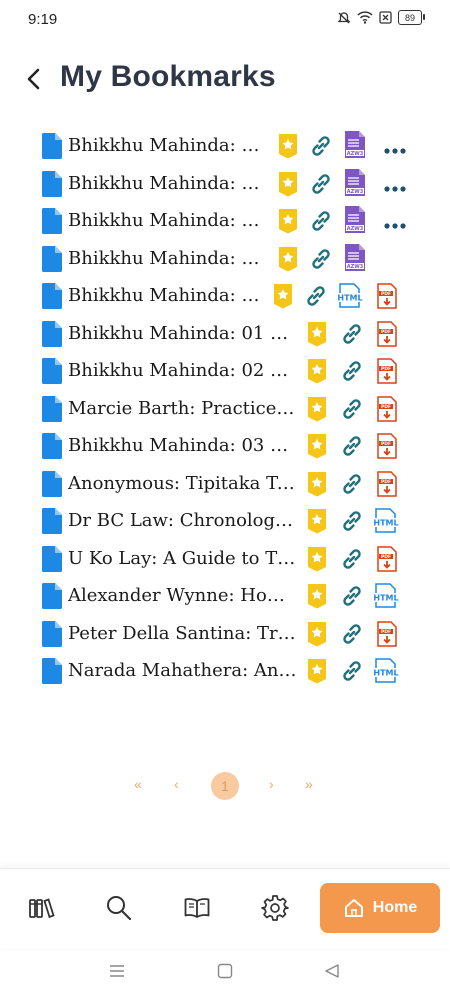 Image resolution: width=450 pixels, height=1000 pixels. What do you see at coordinates (34, 79) in the screenshot?
I see `back-arrow-icon` at bounding box center [34, 79].